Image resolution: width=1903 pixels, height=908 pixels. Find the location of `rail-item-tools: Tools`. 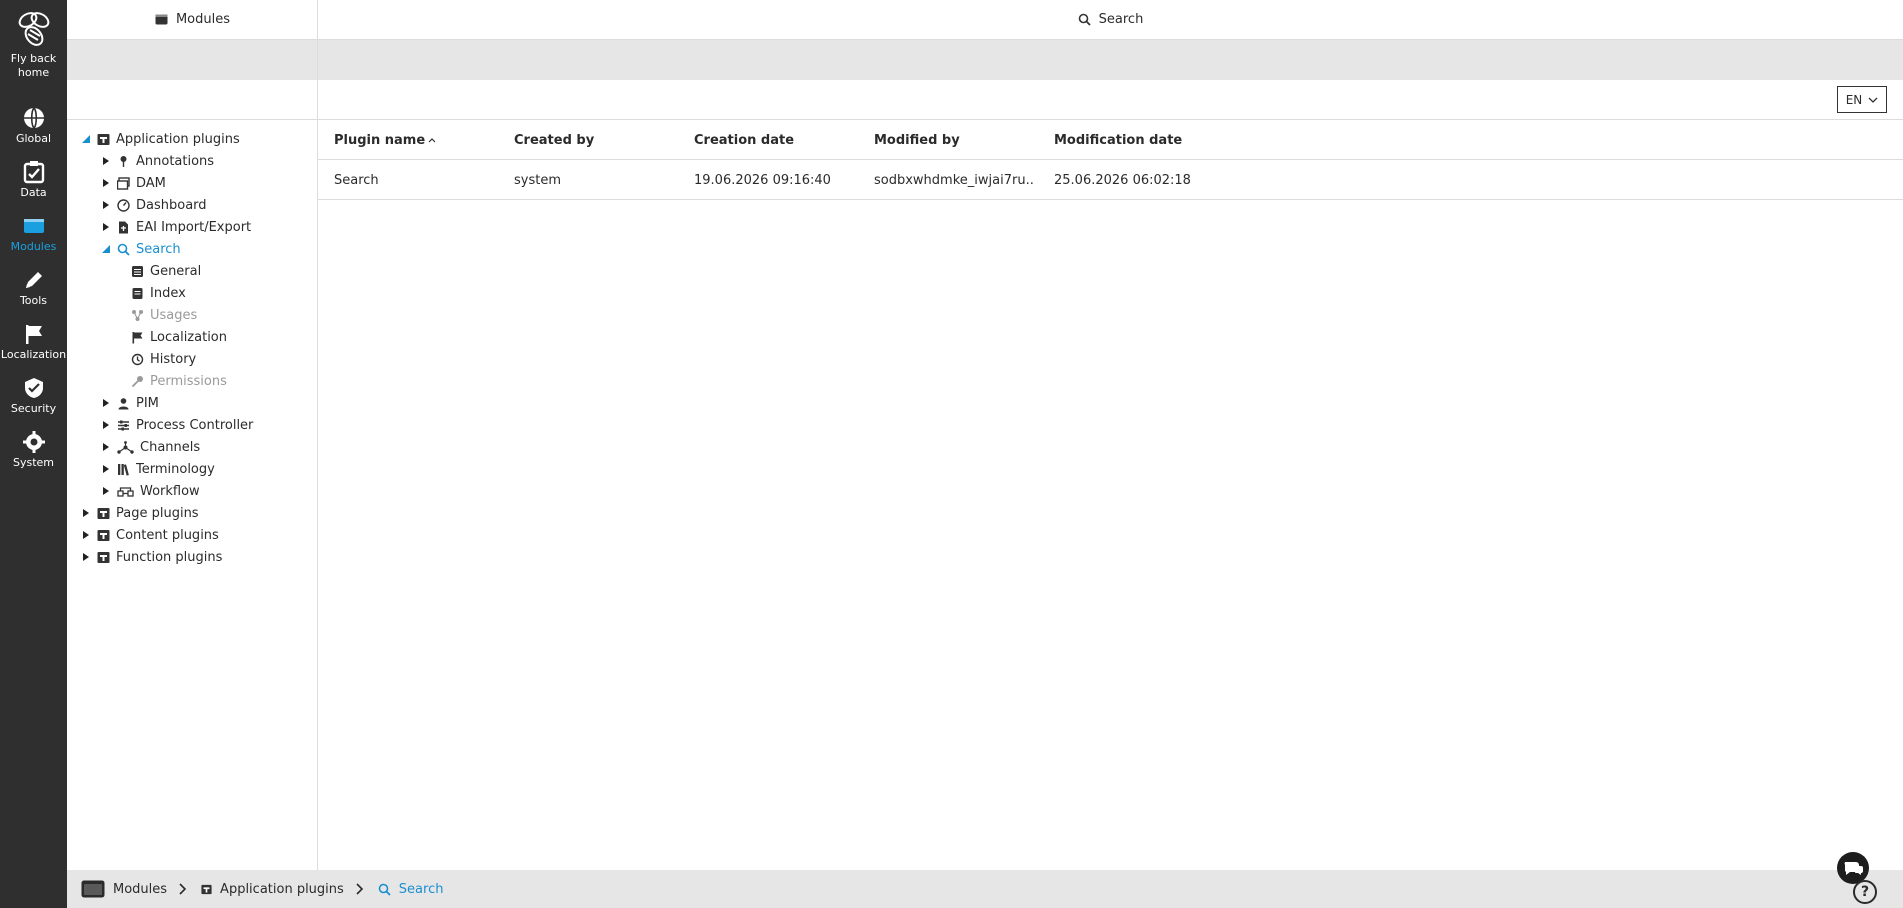

rail-item-tools: Tools is located at coordinates (33, 288).